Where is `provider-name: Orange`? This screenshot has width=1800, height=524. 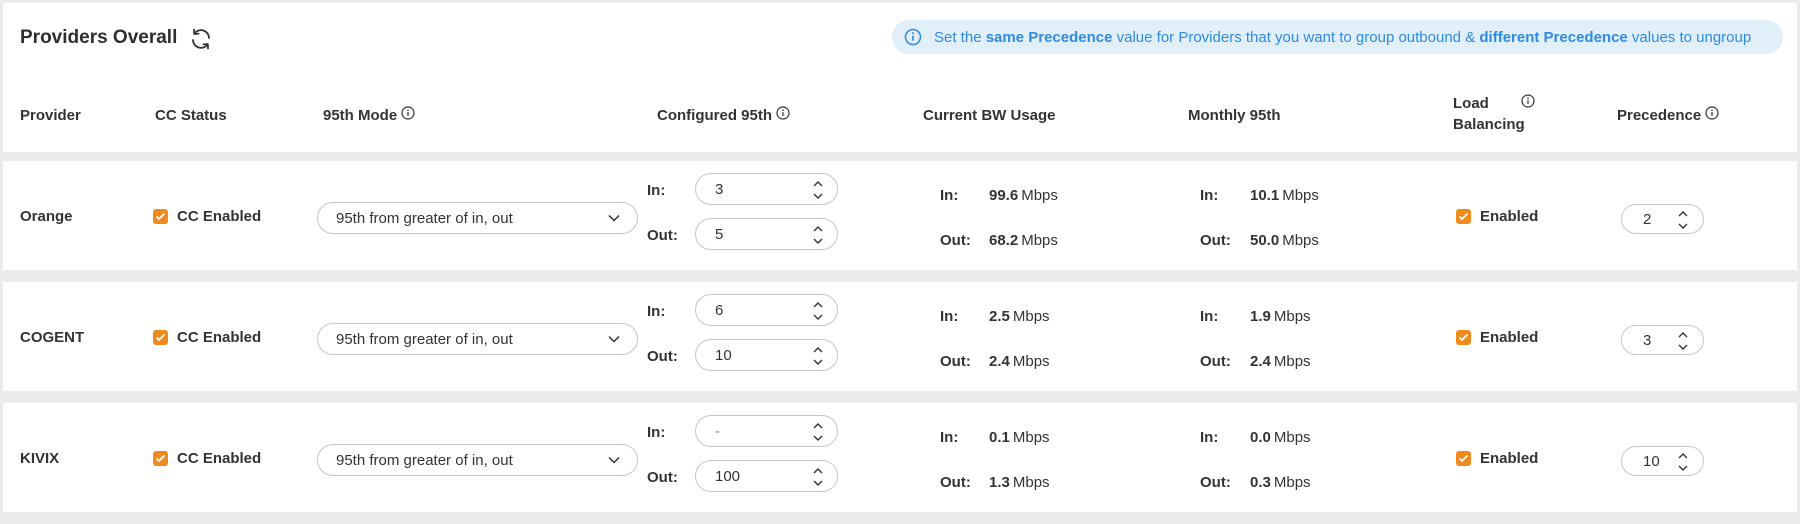
provider-name: Orange is located at coordinates (46, 216).